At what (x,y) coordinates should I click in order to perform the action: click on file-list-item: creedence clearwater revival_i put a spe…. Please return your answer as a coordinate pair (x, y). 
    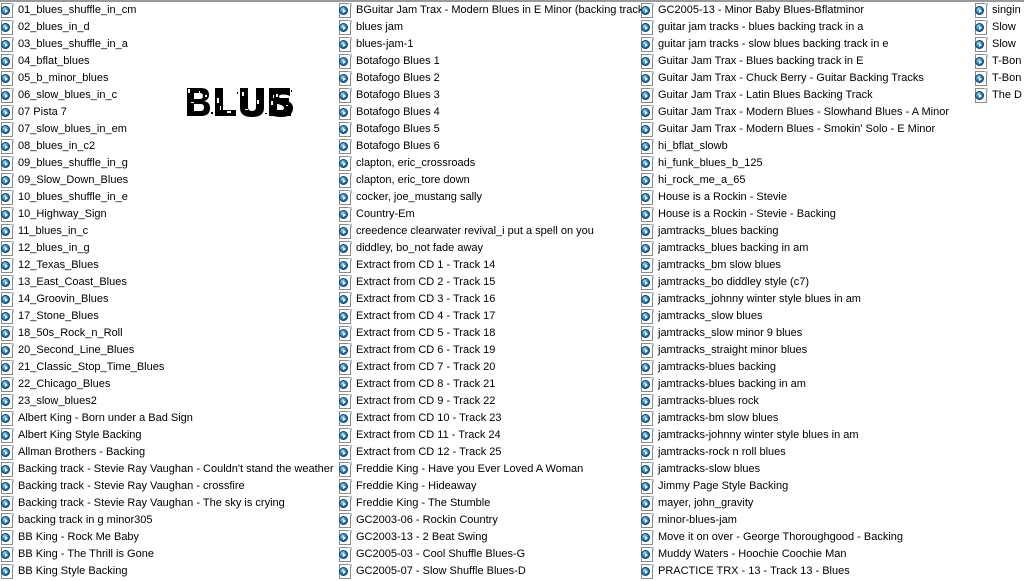
    Looking at the image, I should click on (492, 231).